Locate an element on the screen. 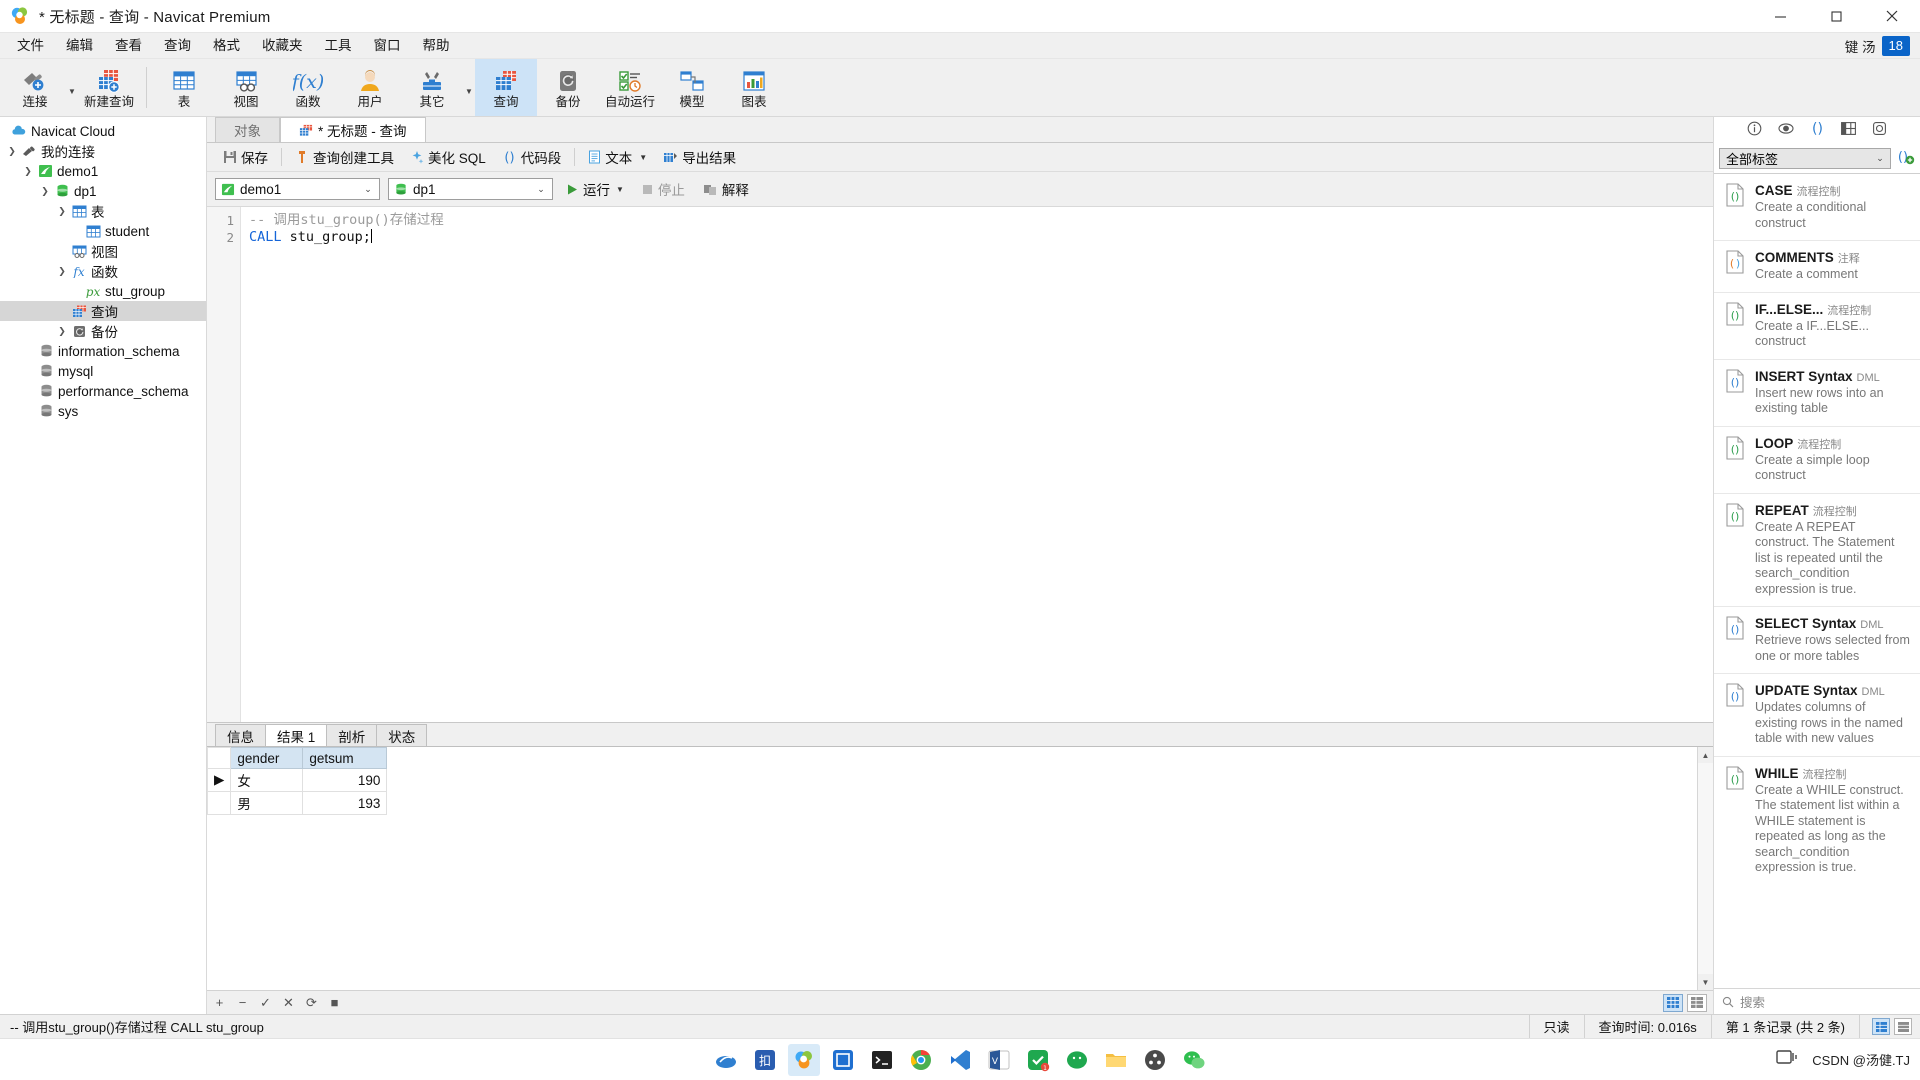 The height and width of the screenshot is (1080, 1920). confirm-button: ✓ is located at coordinates (265, 1003).